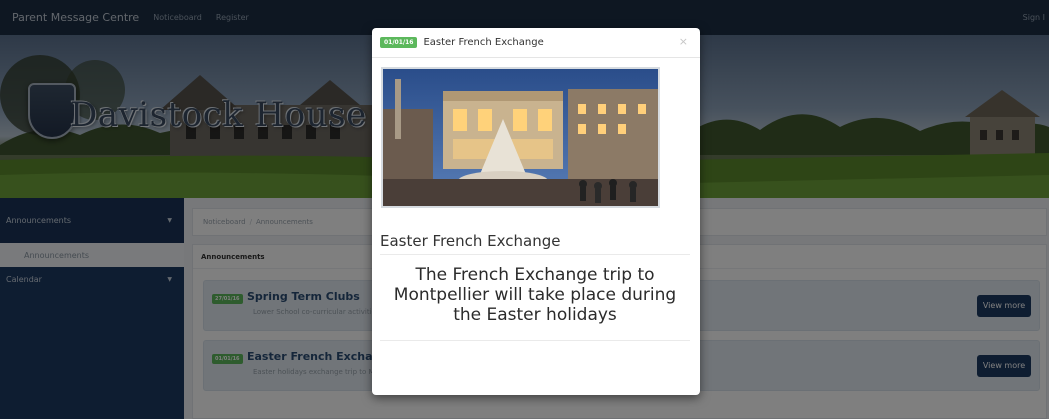  I want to click on photo-illustration, so click(520, 137).